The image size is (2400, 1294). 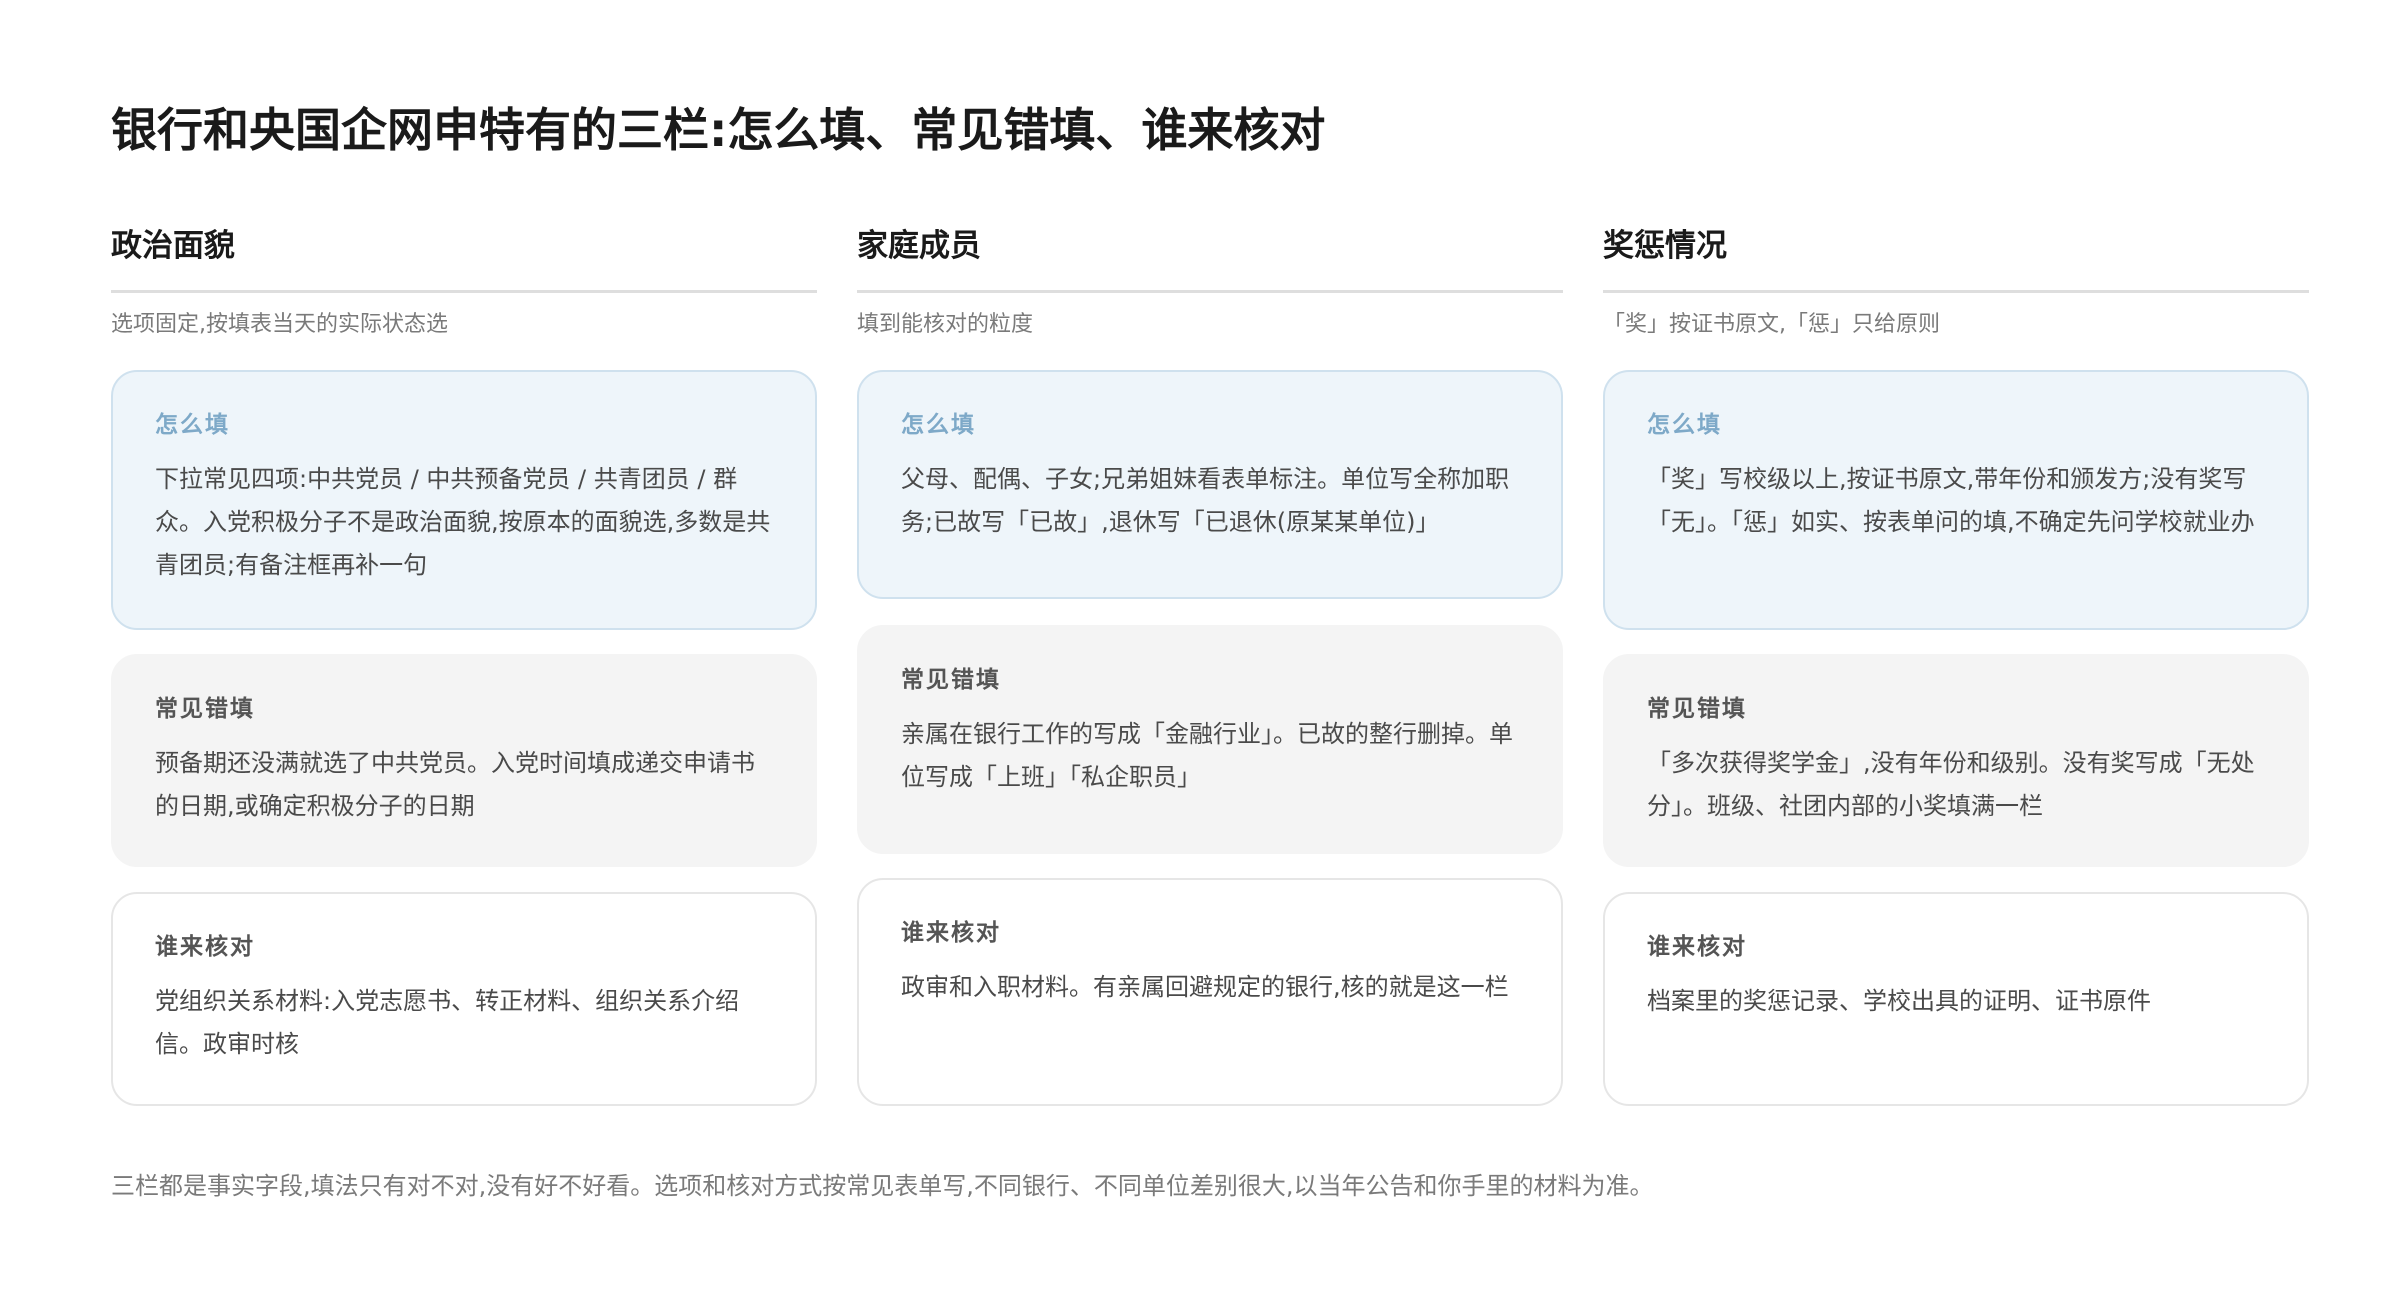 I want to click on card-text: 档案里的奖惩记录、学校出具的证明、证书原件, so click(x=1899, y=1001).